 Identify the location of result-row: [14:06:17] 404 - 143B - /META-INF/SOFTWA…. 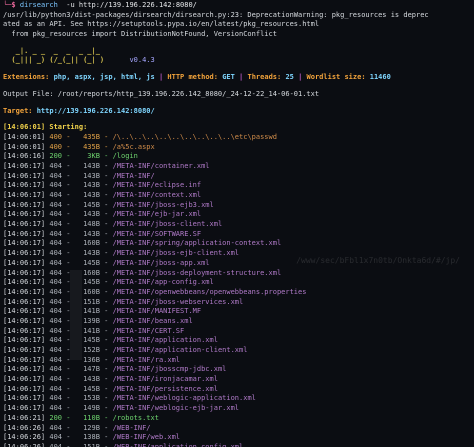
(237, 235).